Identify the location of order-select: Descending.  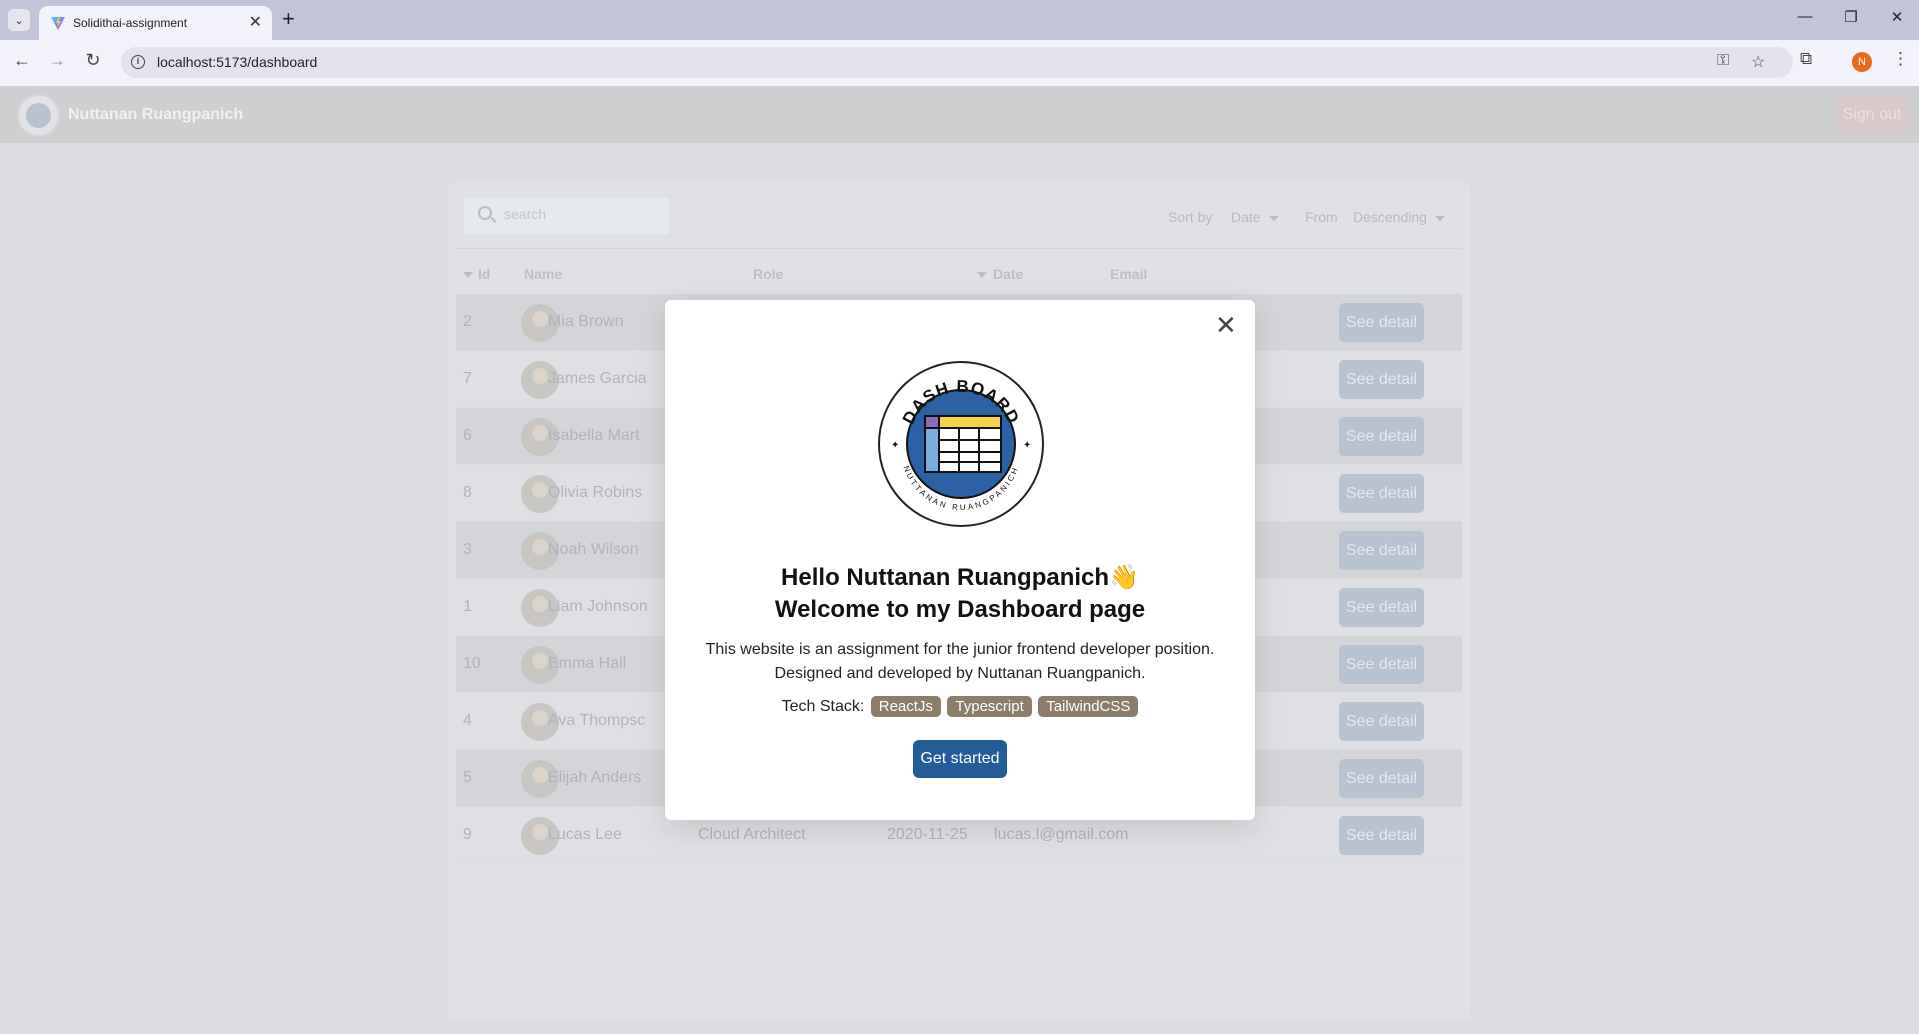
(1399, 217).